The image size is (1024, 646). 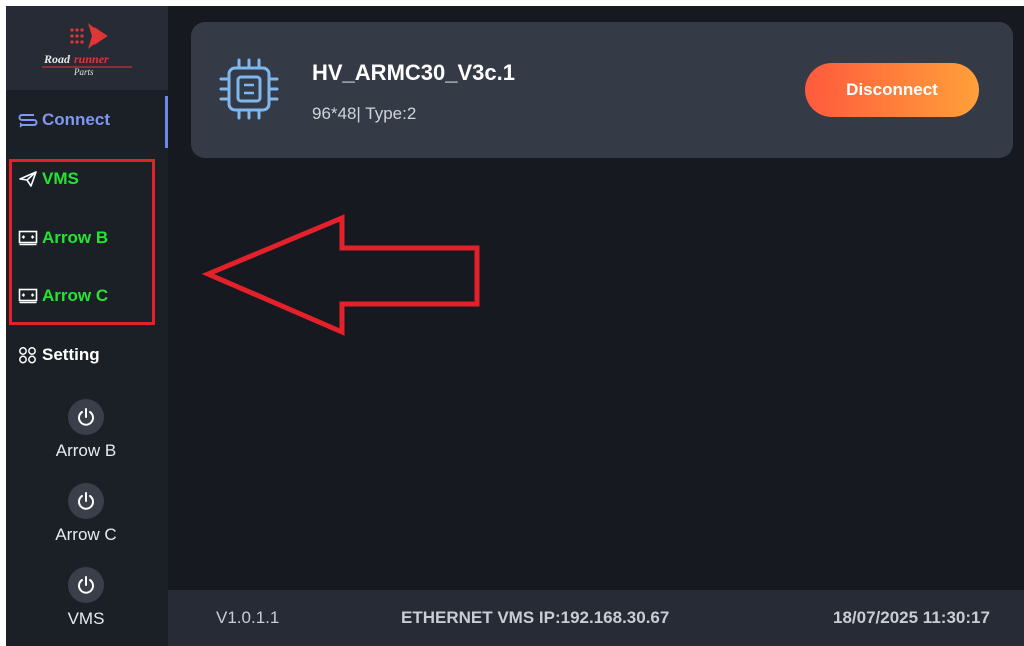 I want to click on svg-text: Road, so click(x=57, y=59).